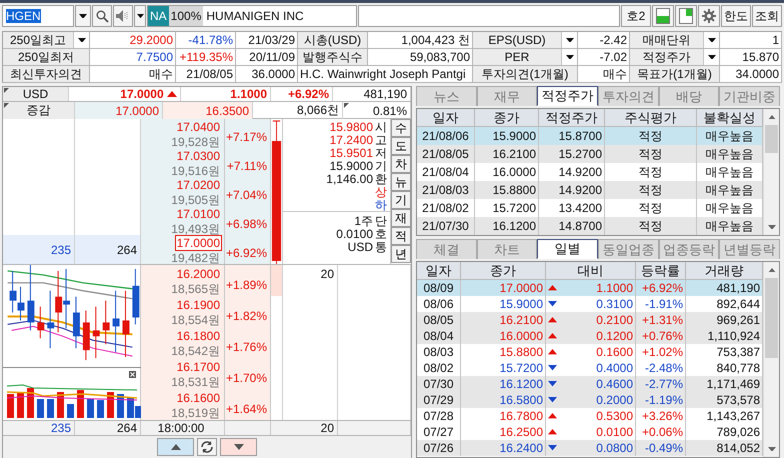  Describe the element at coordinates (446, 190) in the screenshot. I see `table-cell: 21/08/03` at that location.